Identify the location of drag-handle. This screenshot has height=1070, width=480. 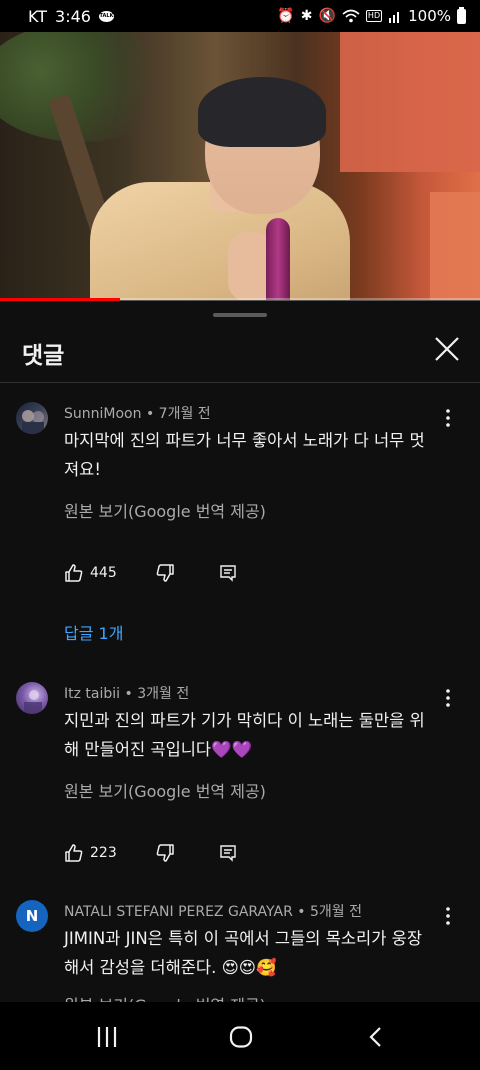
(240, 315).